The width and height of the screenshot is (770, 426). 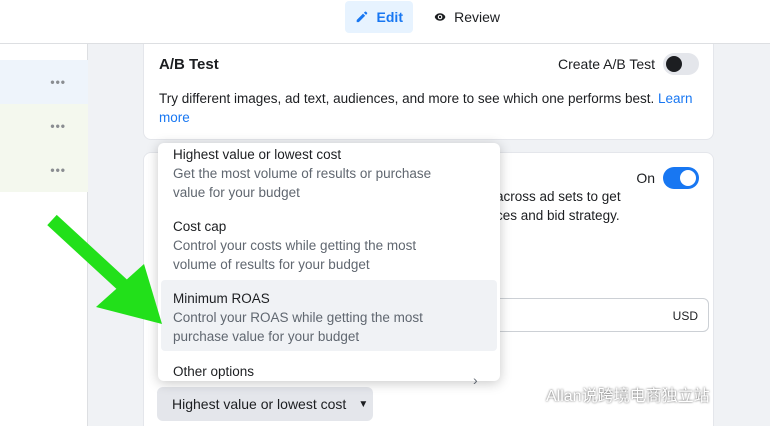 What do you see at coordinates (257, 154) in the screenshot?
I see `option-title: Highest value or lowest cost` at bounding box center [257, 154].